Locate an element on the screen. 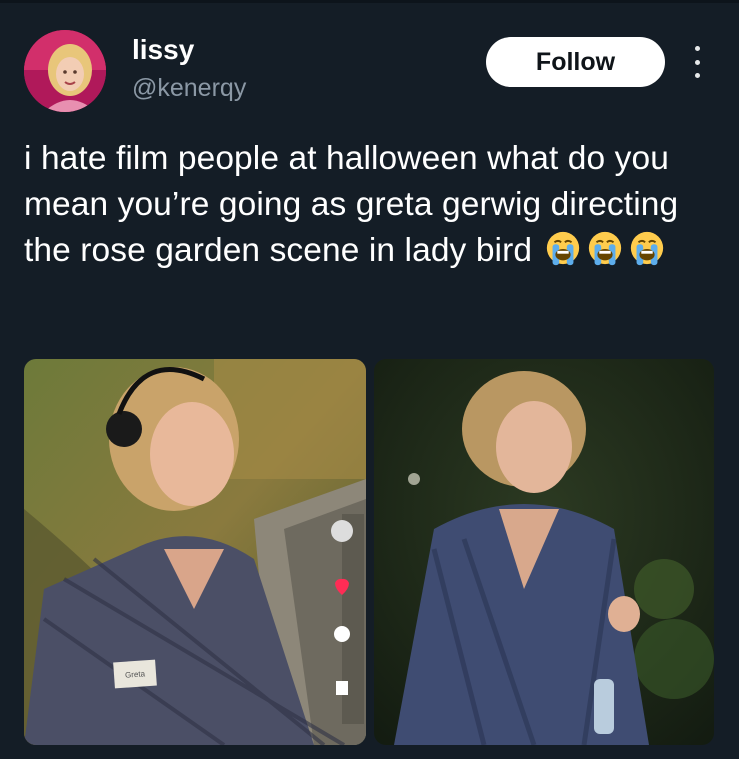 The width and height of the screenshot is (739, 759). name-tag: Greta is located at coordinates (135, 674).